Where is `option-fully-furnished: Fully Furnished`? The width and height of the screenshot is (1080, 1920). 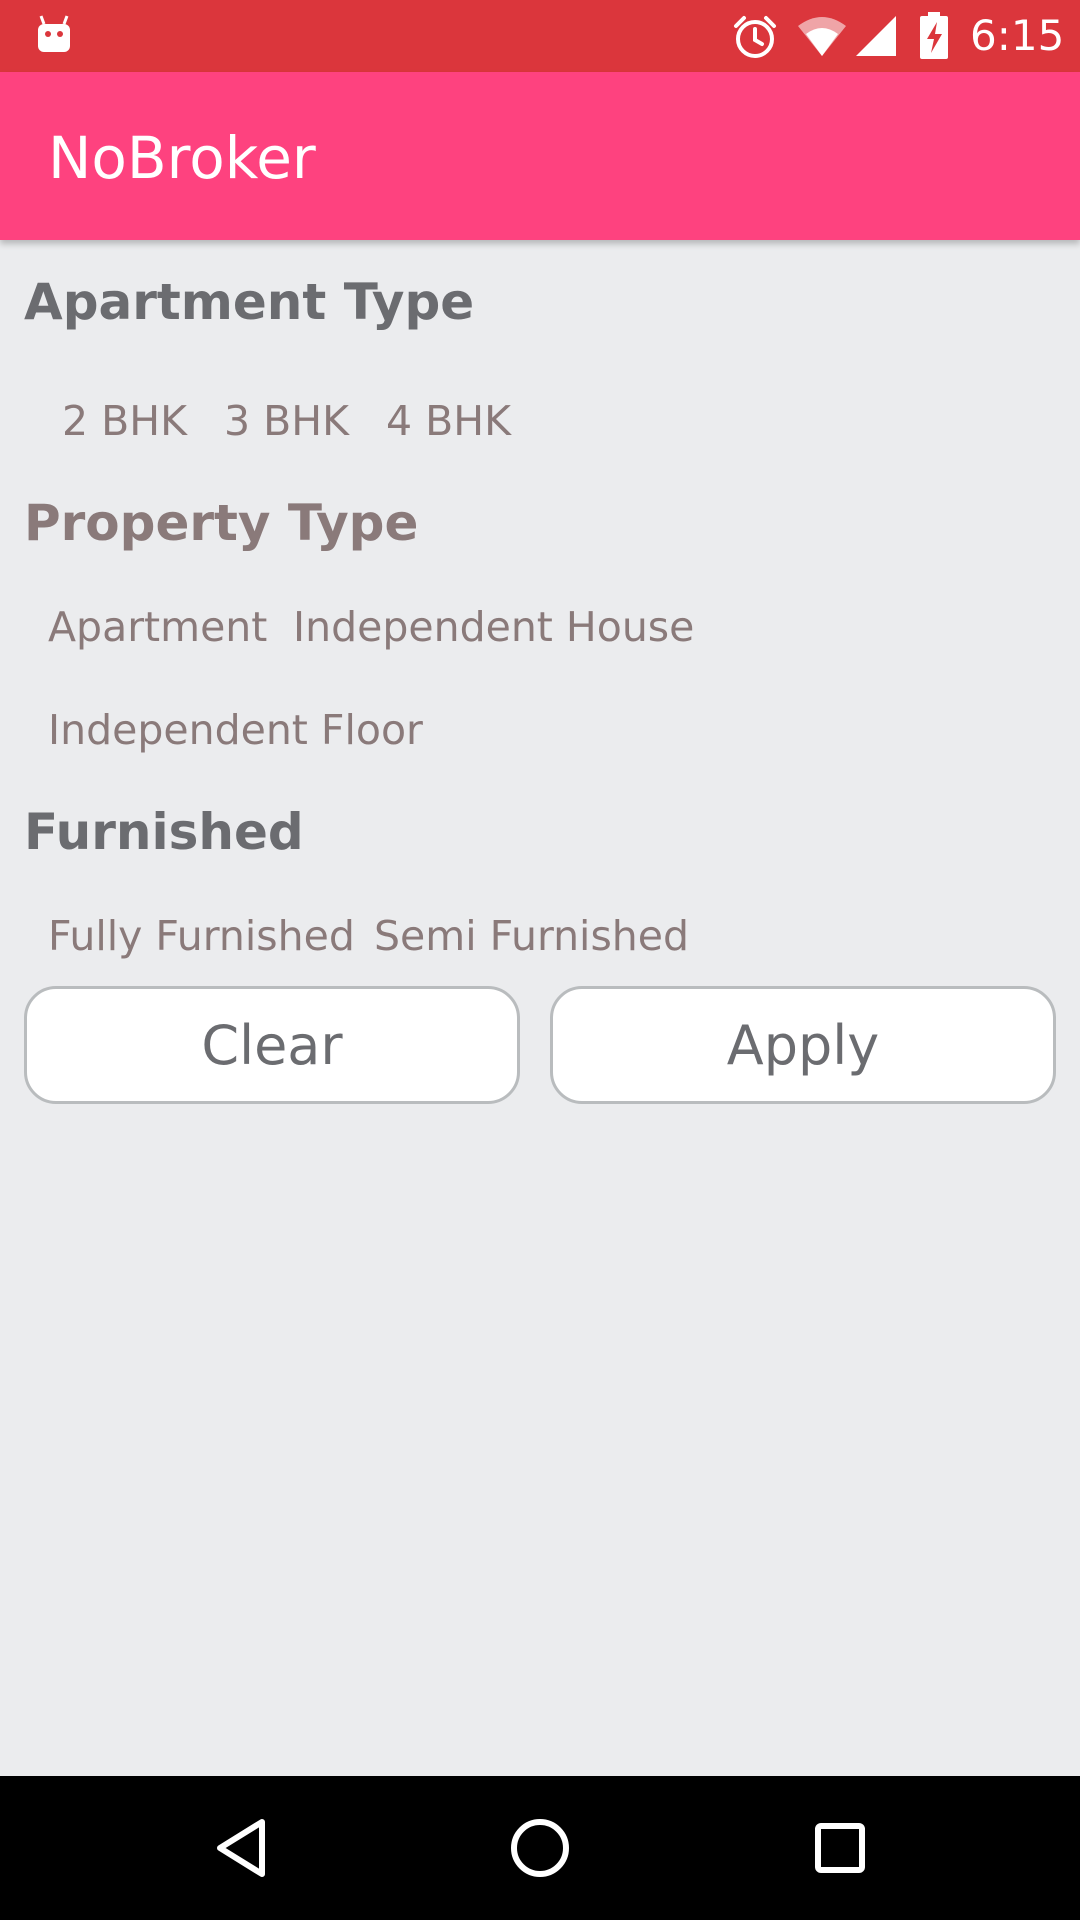 option-fully-furnished: Fully Furnished is located at coordinates (201, 936).